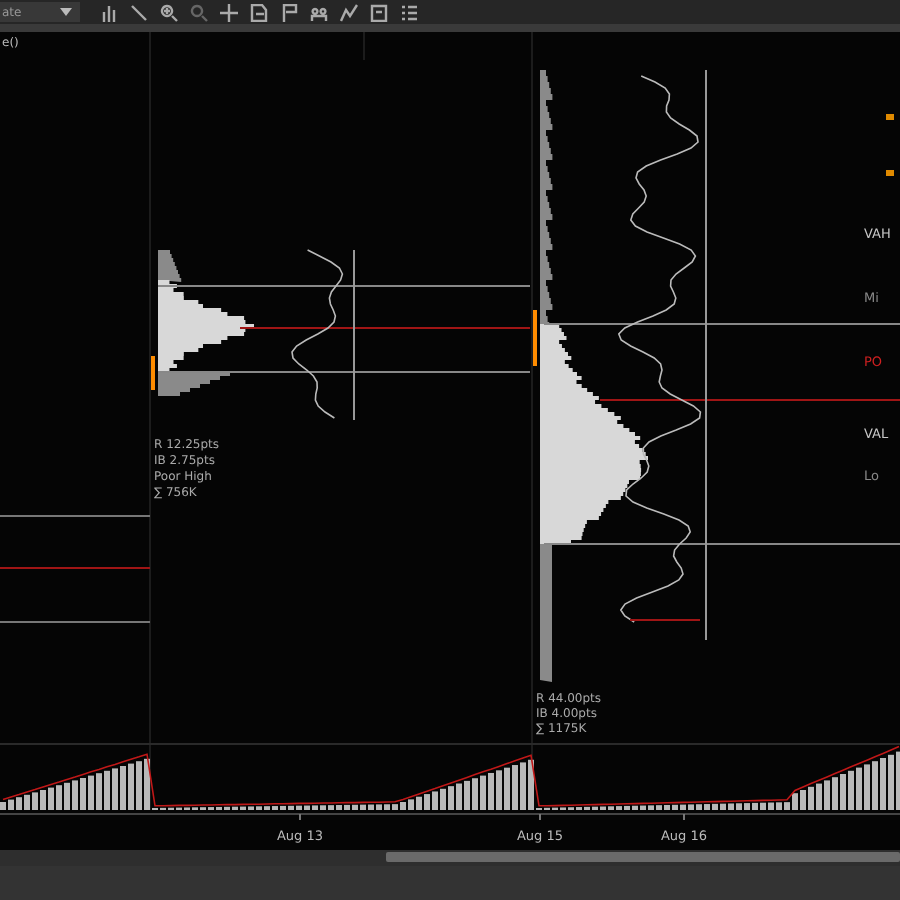 This screenshot has height=900, width=900. What do you see at coordinates (229, 12) in the screenshot?
I see `crosshair-icon` at bounding box center [229, 12].